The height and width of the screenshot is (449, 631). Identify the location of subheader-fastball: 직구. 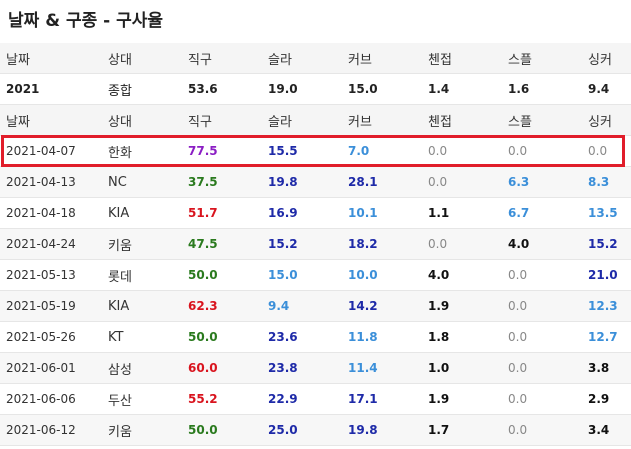
(222, 120).